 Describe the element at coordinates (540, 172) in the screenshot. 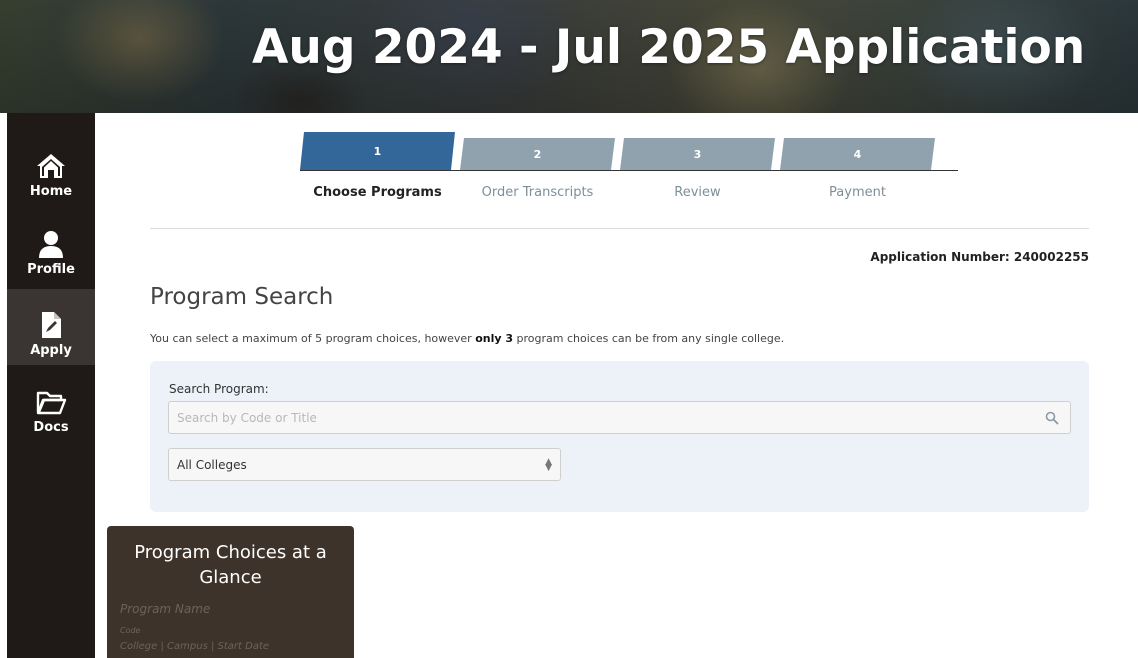

I see `step-order-transcripts: 2 Order Transcripts` at that location.